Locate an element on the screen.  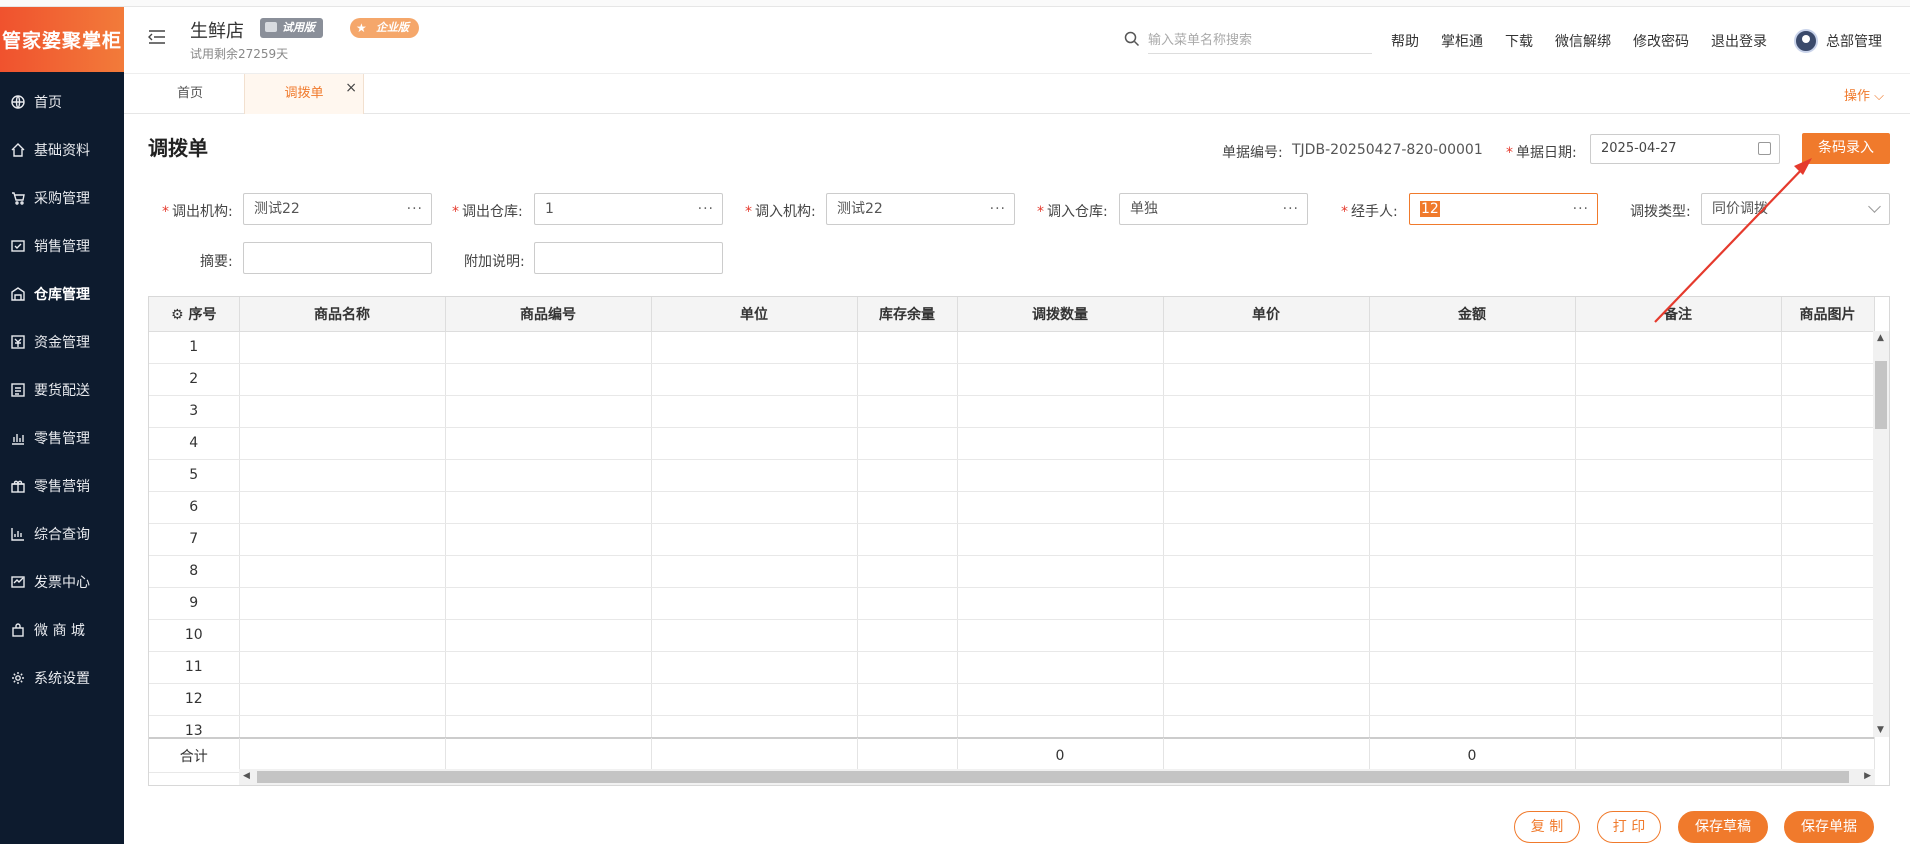
sidebar-item-query: 综合查询 is located at coordinates (62, 534).